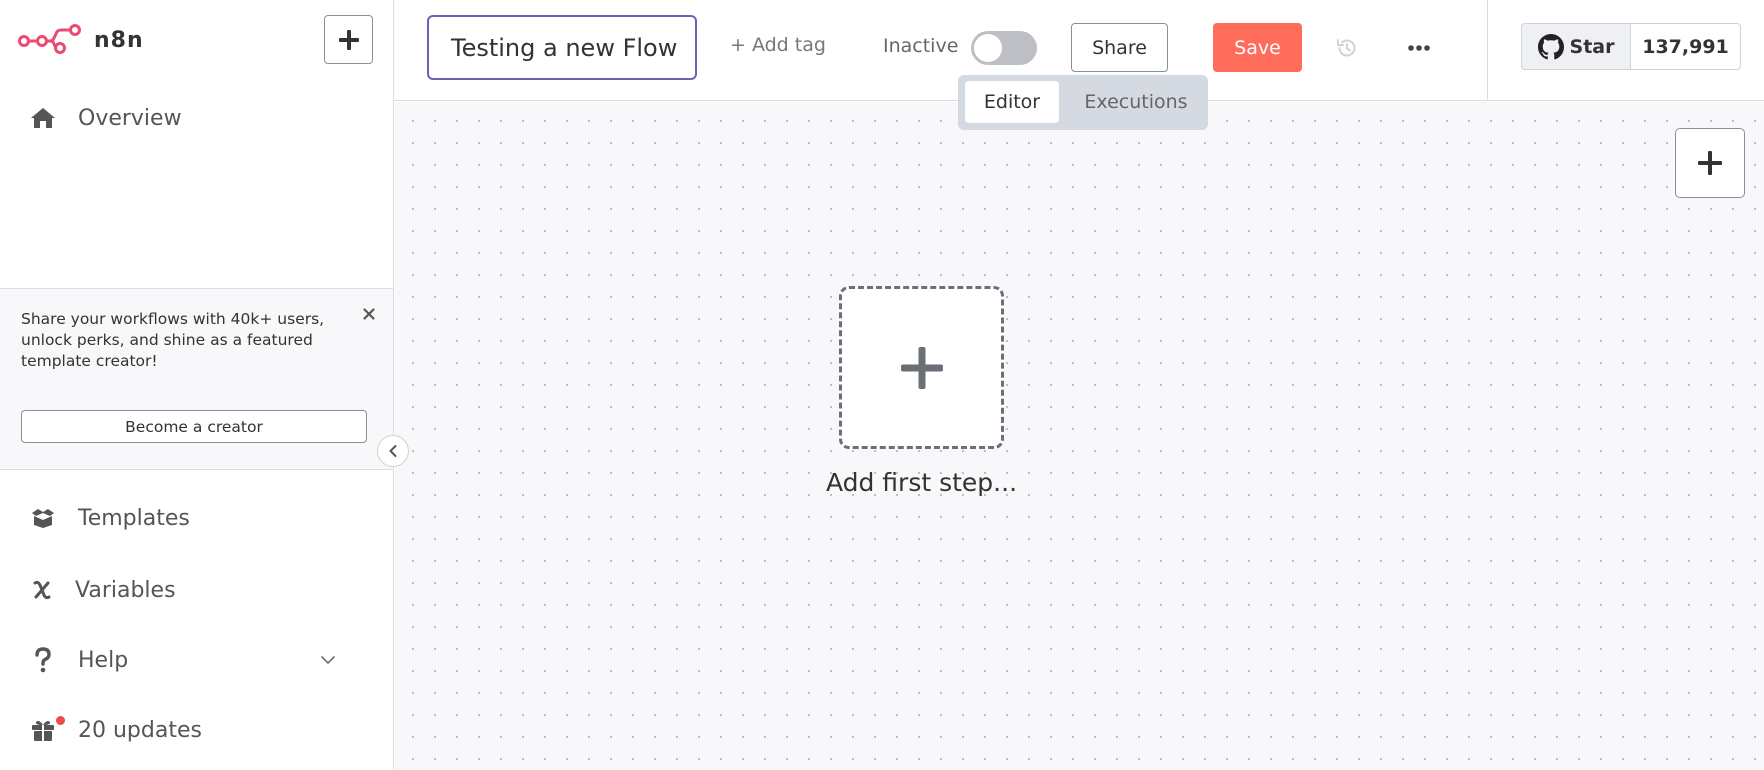 The image size is (1764, 770). I want to click on toggle-knob, so click(988, 48).